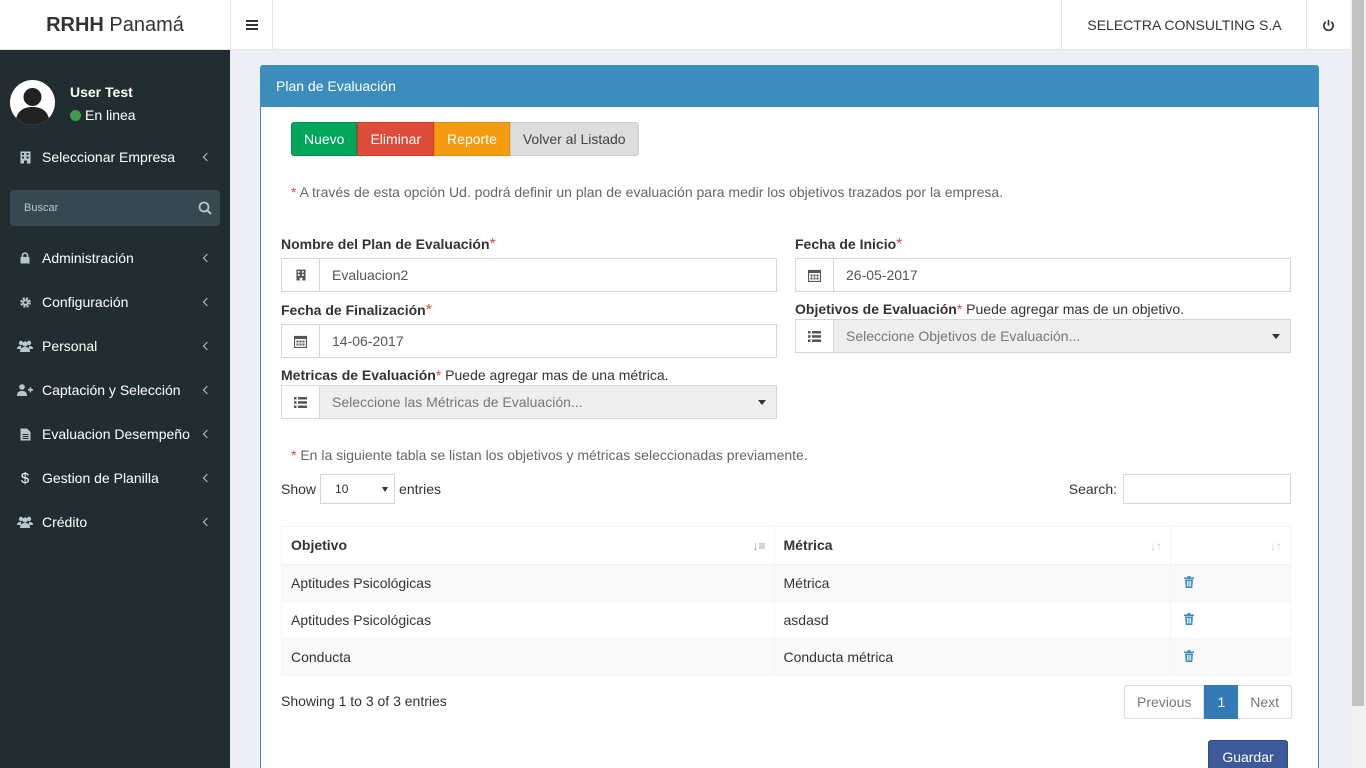  I want to click on table-search-input, so click(1207, 489).